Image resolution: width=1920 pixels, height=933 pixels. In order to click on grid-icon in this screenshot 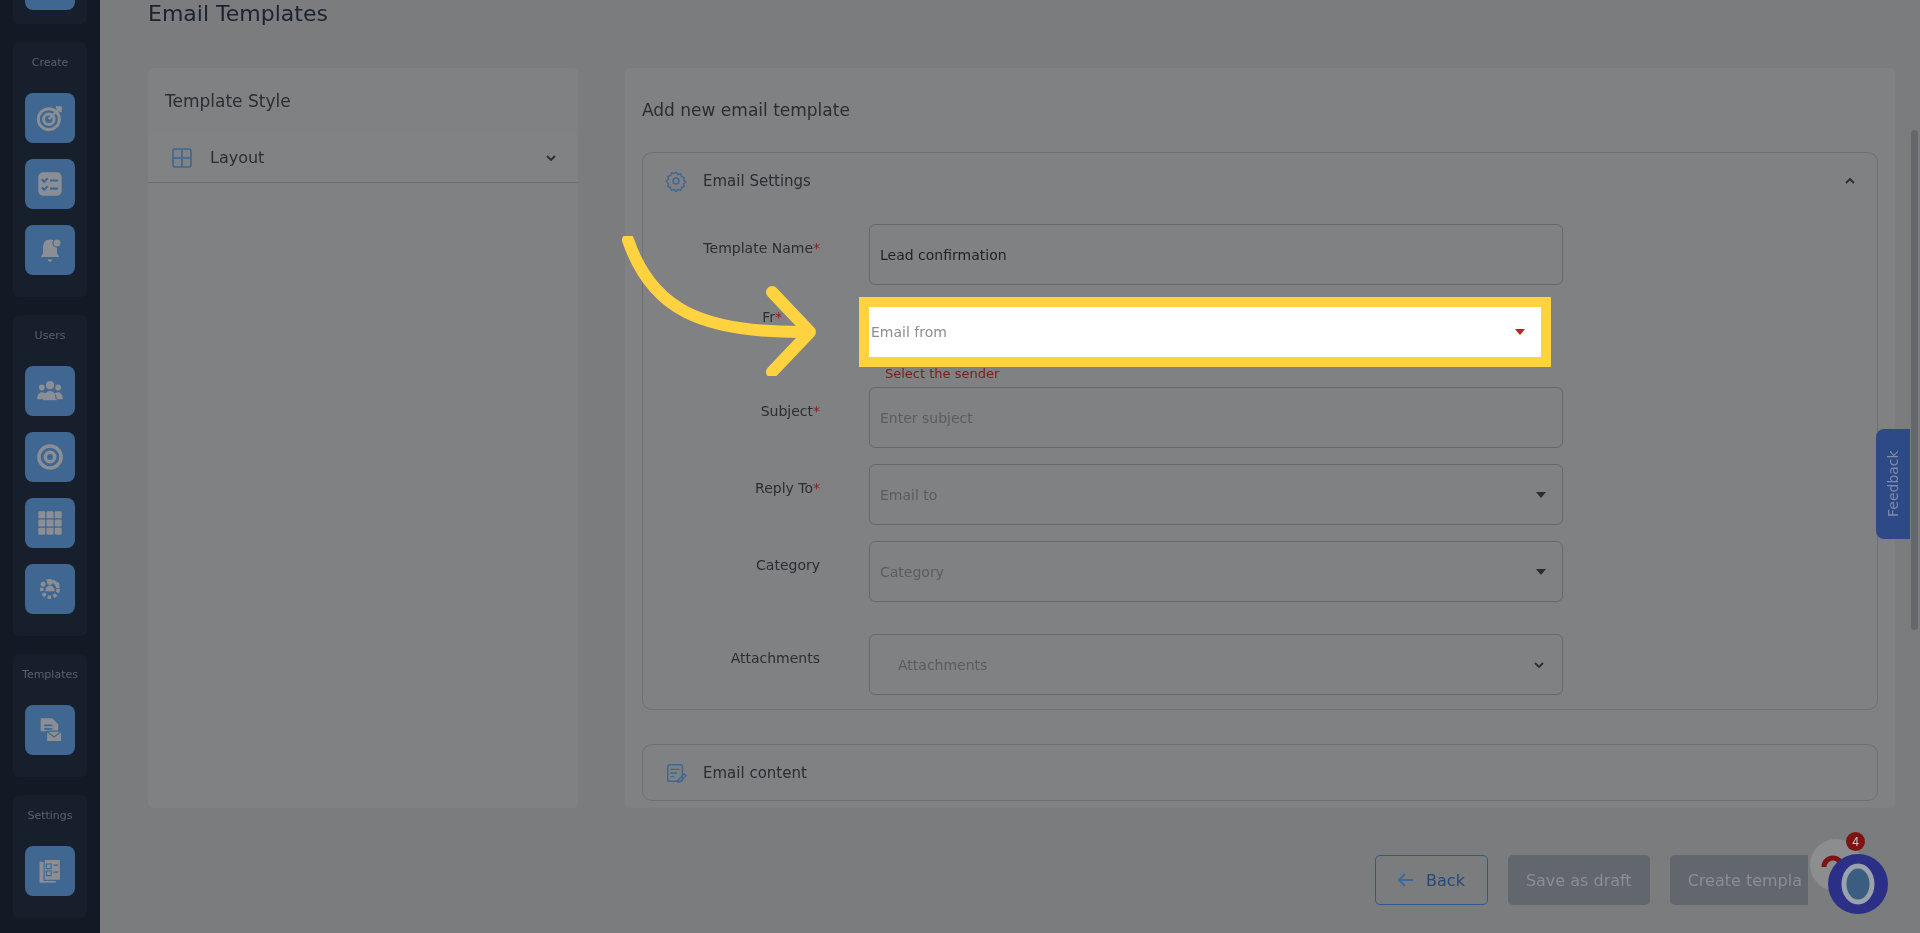, I will do `click(50, 523)`.